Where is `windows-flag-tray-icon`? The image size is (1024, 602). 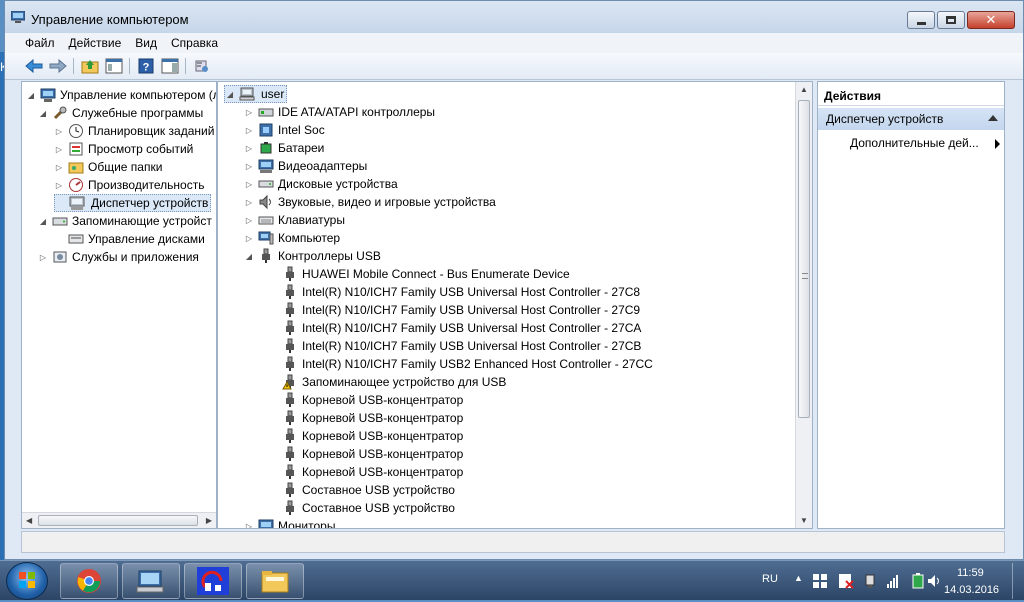 windows-flag-tray-icon is located at coordinates (820, 581).